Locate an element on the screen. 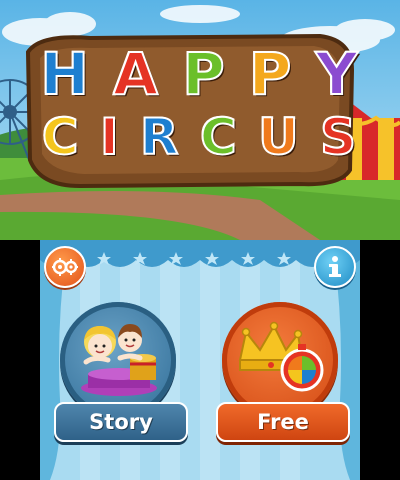 This screenshot has height=480, width=400. story-label: Story is located at coordinates (121, 422).